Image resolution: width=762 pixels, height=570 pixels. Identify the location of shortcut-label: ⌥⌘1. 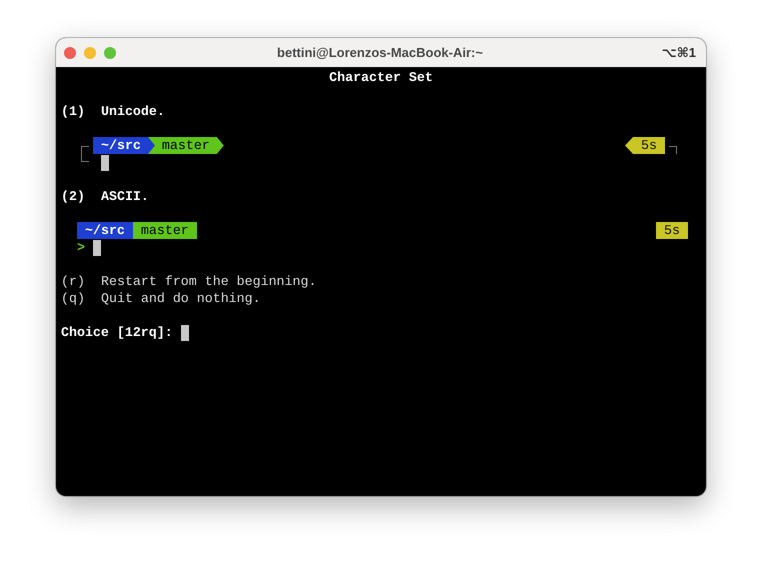
(678, 52).